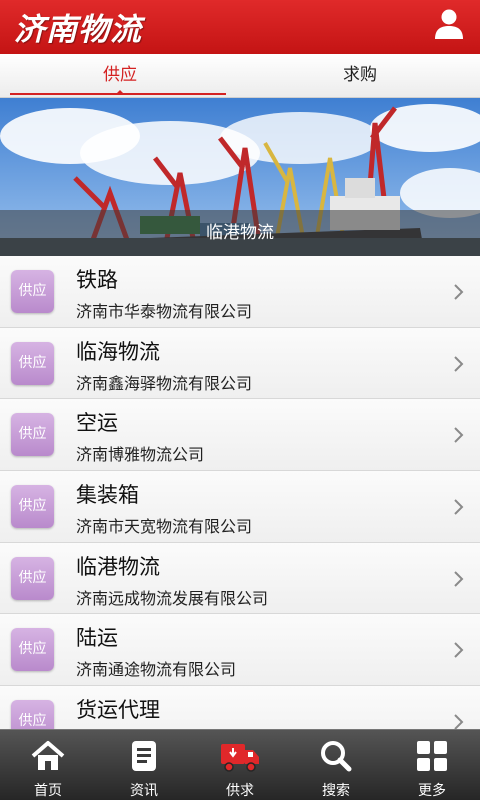 The image size is (480, 800). What do you see at coordinates (336, 756) in the screenshot?
I see `search-icon` at bounding box center [336, 756].